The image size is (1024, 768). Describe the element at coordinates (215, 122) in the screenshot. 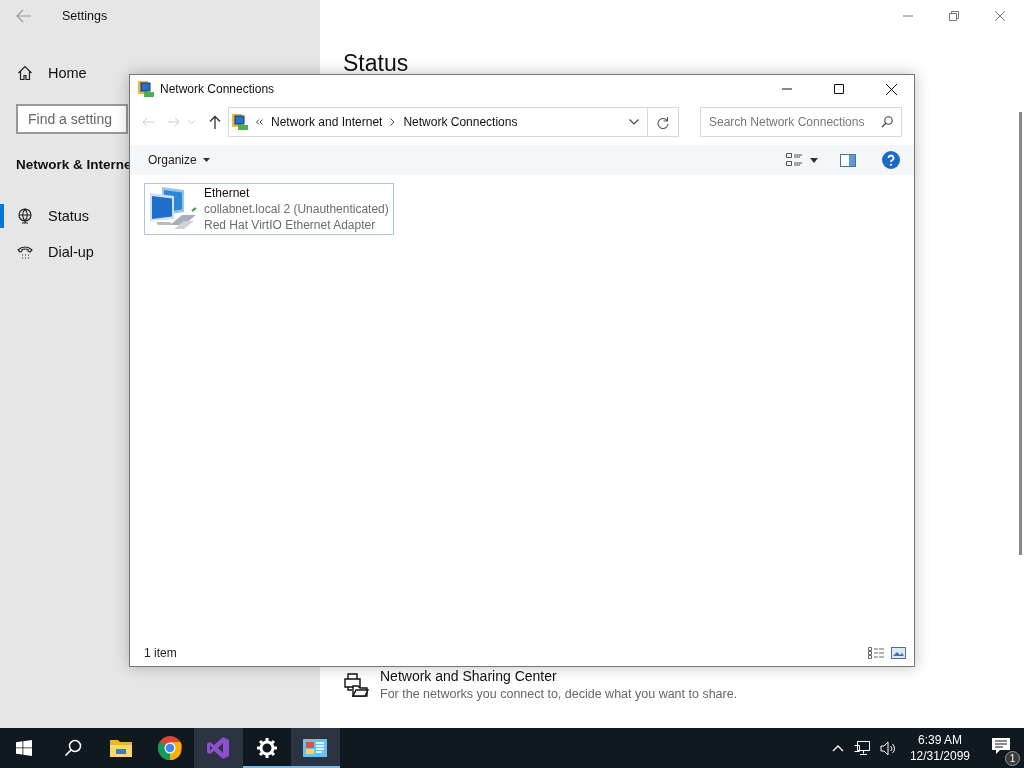

I see `up-arrow-icon` at that location.